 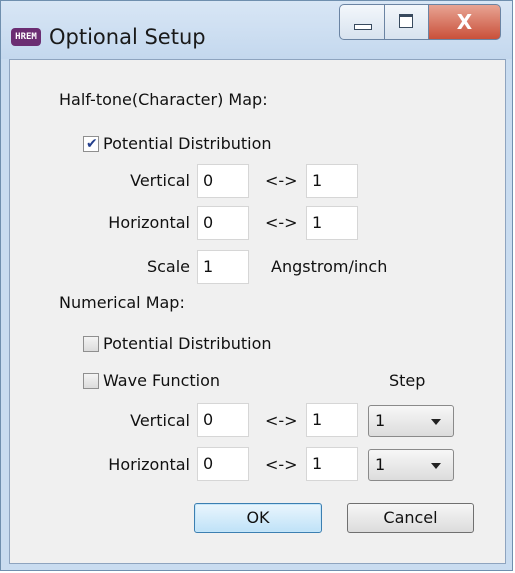 I want to click on checkmark-icon: ✔, so click(x=92, y=144).